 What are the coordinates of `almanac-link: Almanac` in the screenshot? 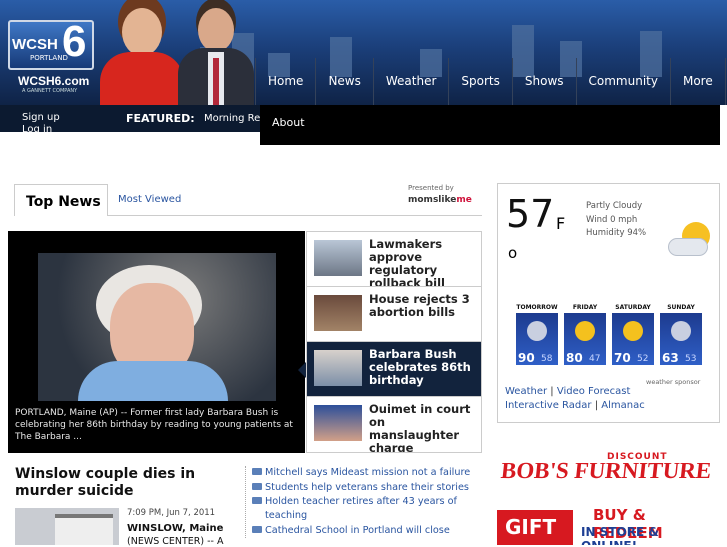 It's located at (622, 405).